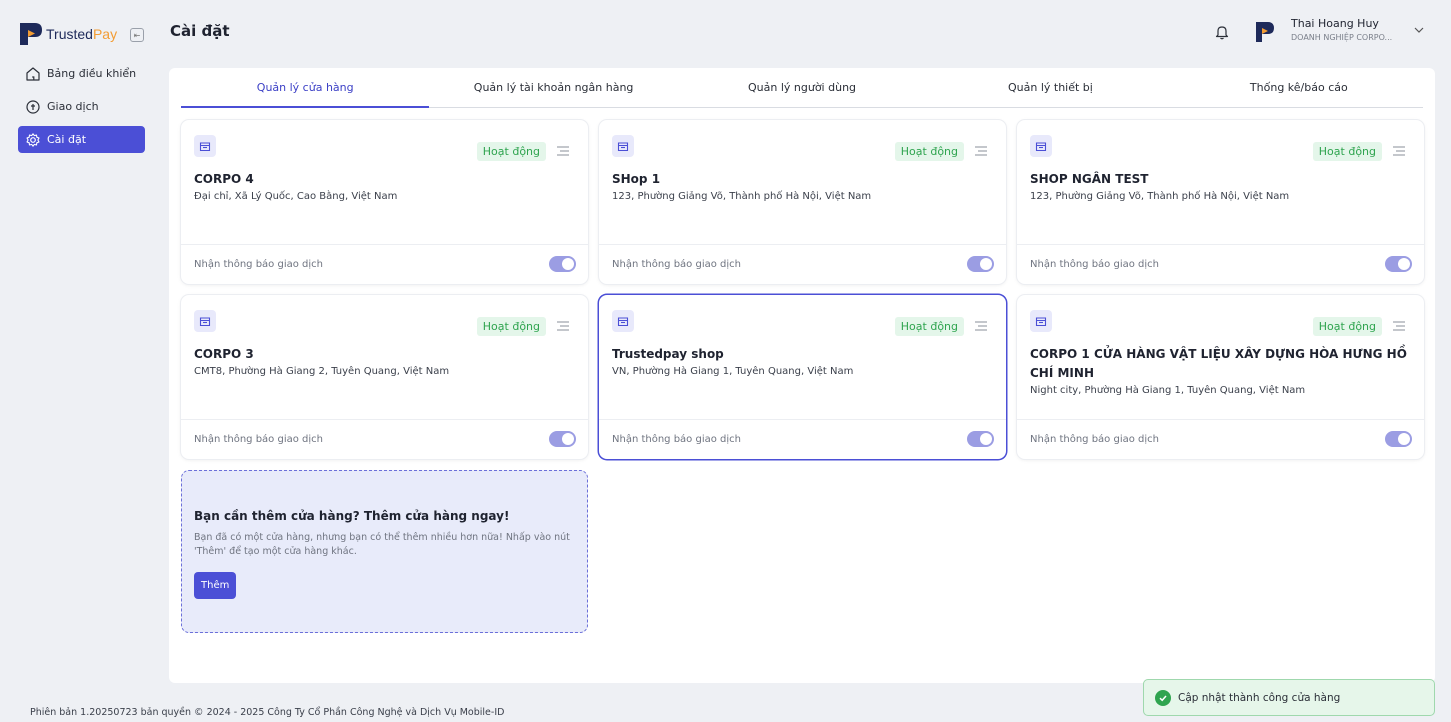 Image resolution: width=1451 pixels, height=722 pixels. Describe the element at coordinates (31, 34) in the screenshot. I see `logo-icon` at that location.